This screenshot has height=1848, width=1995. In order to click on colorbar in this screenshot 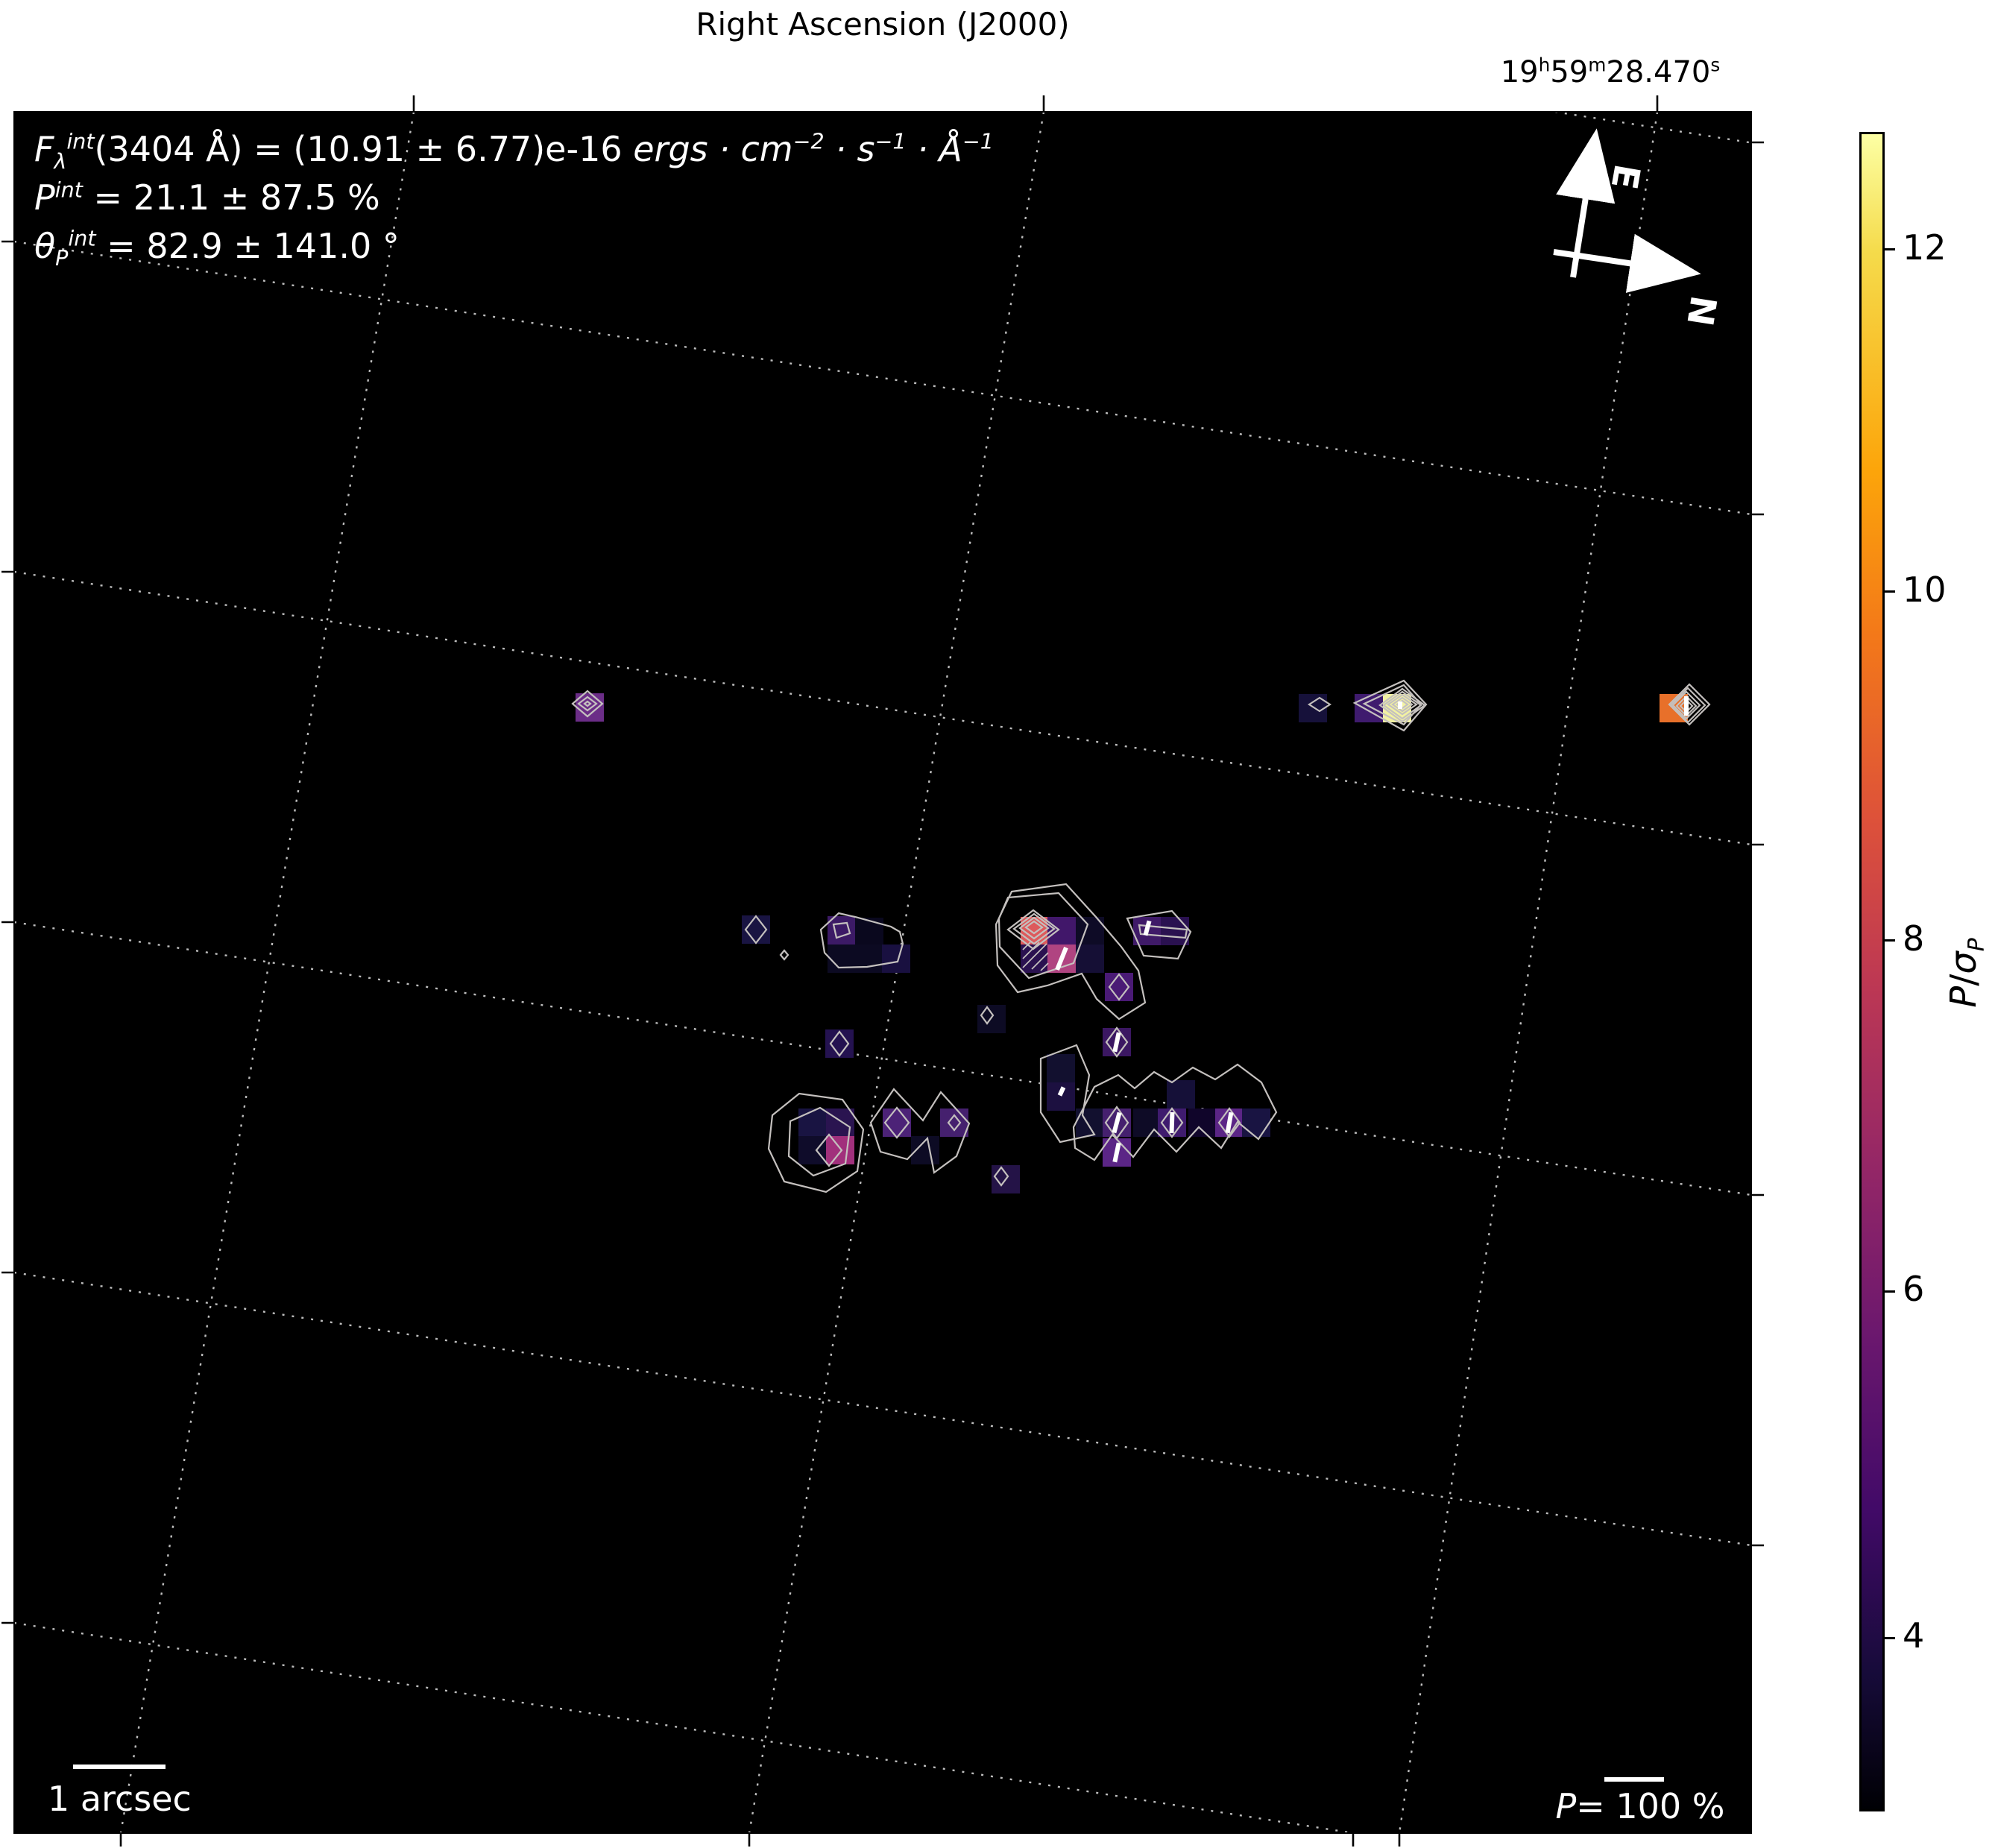, I will do `click(1872, 972)`.